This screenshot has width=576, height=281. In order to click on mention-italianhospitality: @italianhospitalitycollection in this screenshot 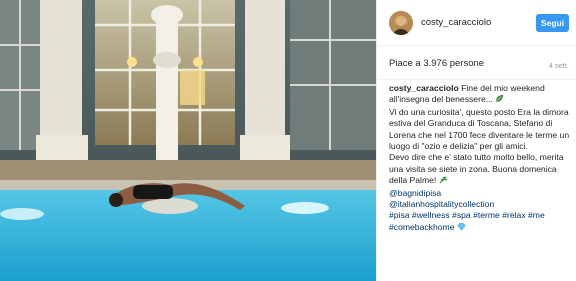, I will do `click(481, 204)`.